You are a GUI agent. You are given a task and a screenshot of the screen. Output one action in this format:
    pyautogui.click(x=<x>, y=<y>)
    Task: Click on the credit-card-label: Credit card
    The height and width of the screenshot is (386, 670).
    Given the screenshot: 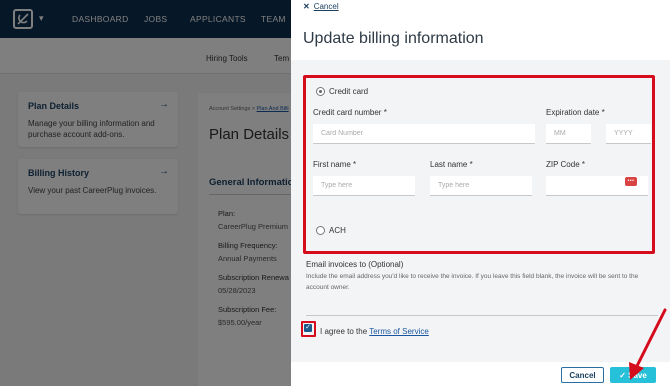 What is the action you would take?
    pyautogui.click(x=349, y=91)
    